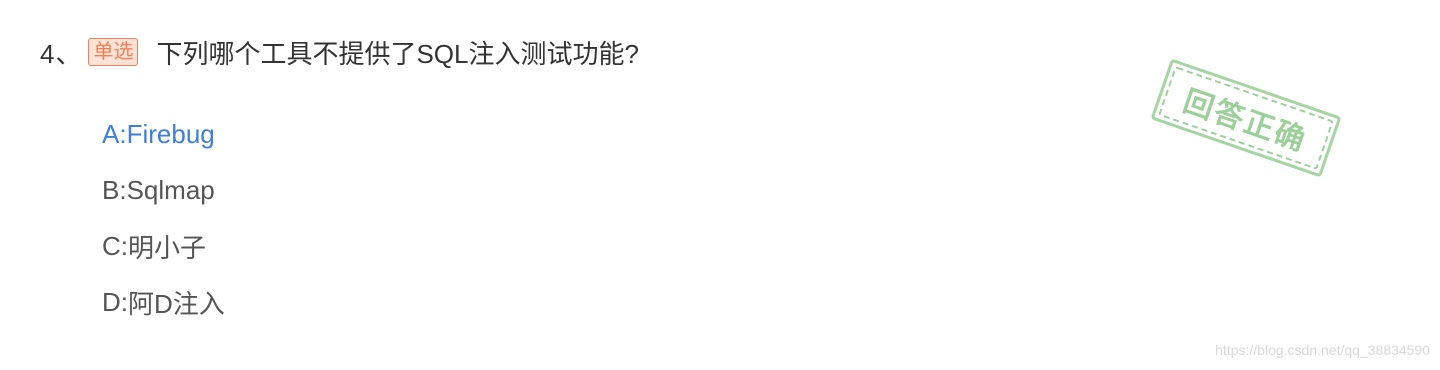 This screenshot has height=370, width=1440. Describe the element at coordinates (114, 189) in the screenshot. I see `option-letter: B:` at that location.